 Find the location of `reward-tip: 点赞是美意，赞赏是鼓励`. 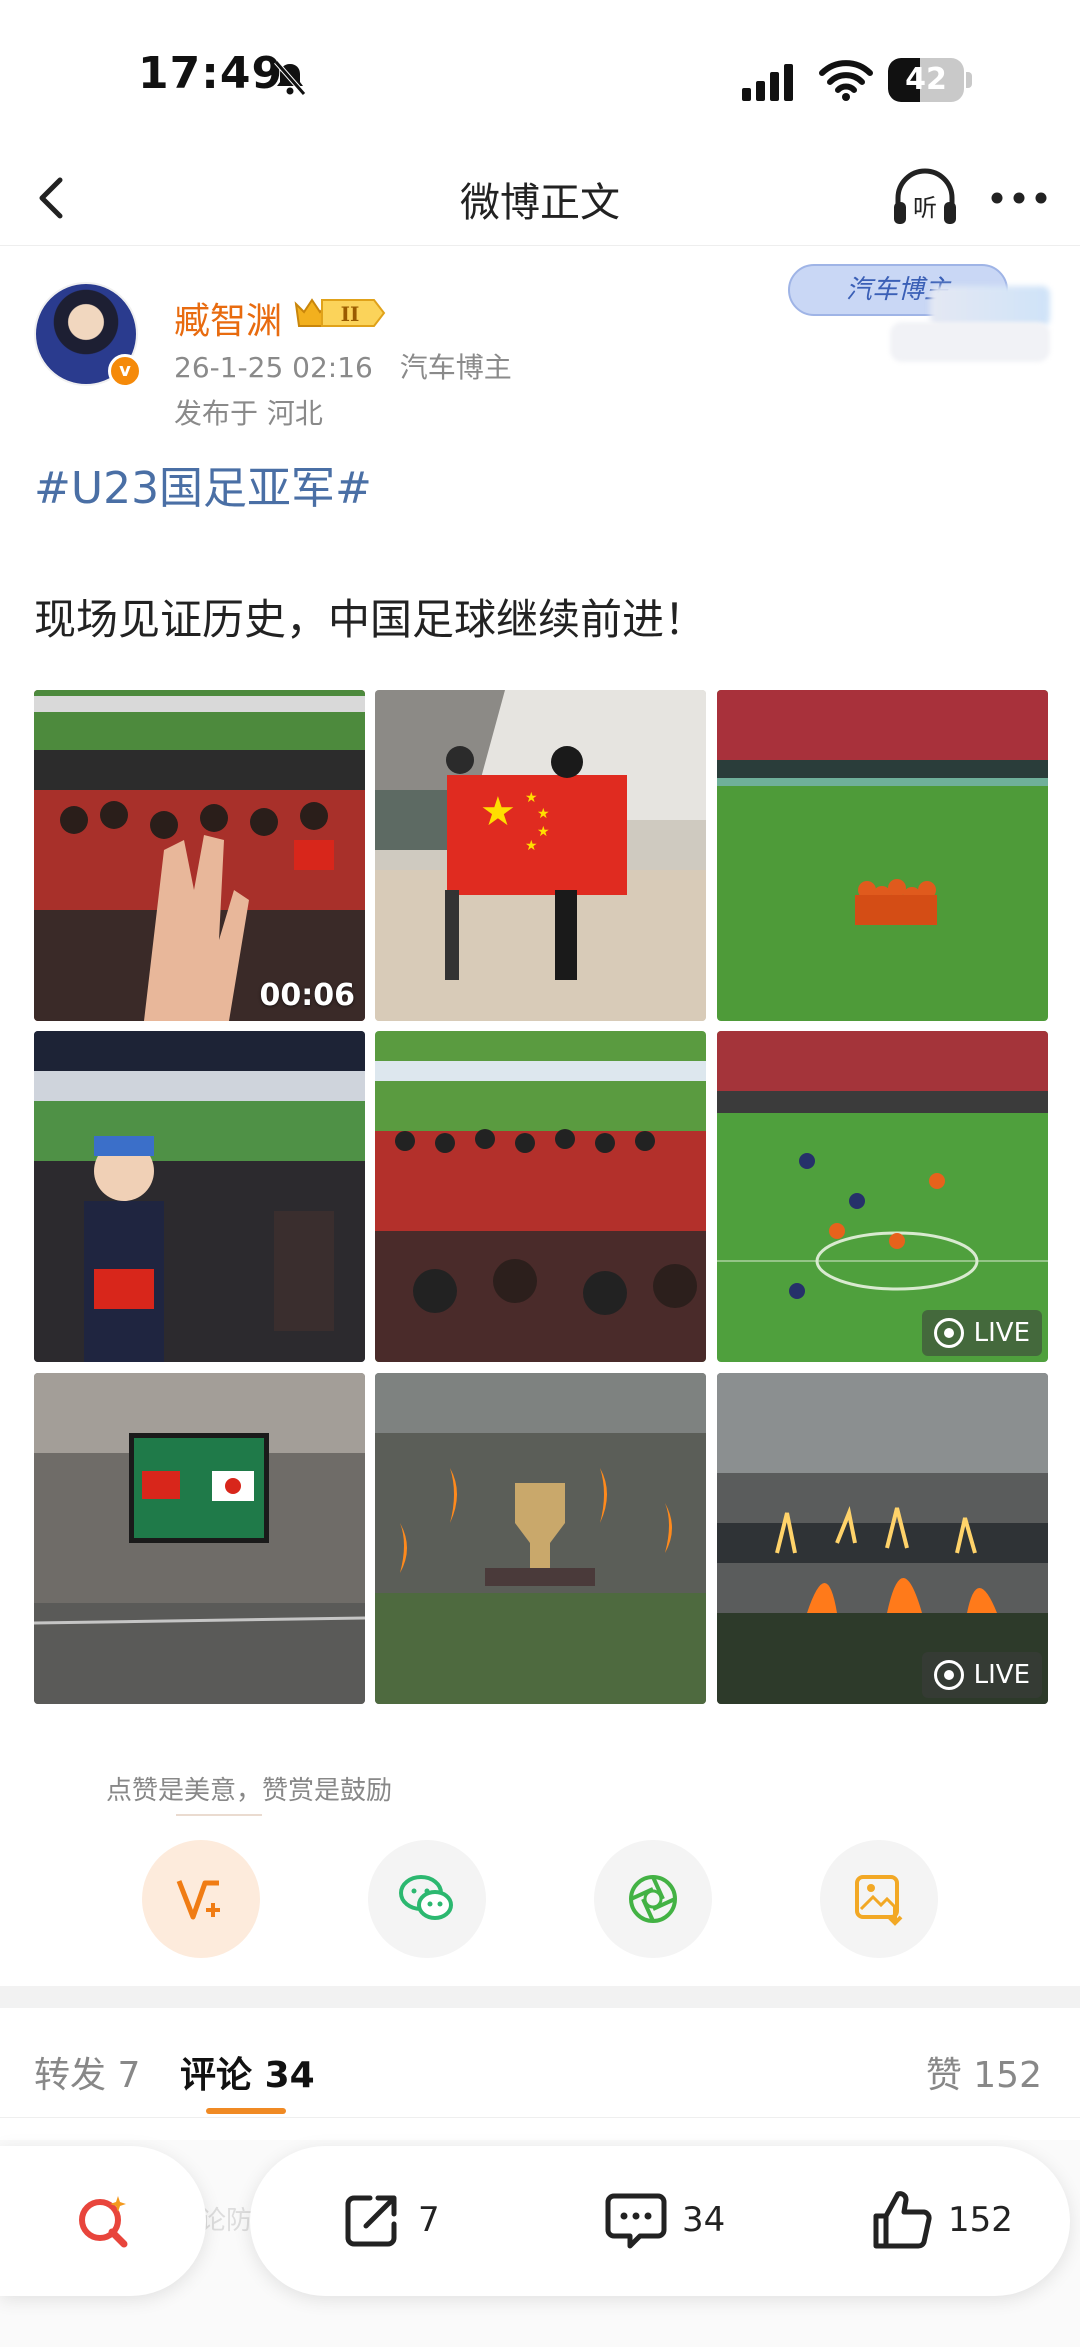

reward-tip: 点赞是美意，赞赏是鼓励 is located at coordinates (249, 1791).